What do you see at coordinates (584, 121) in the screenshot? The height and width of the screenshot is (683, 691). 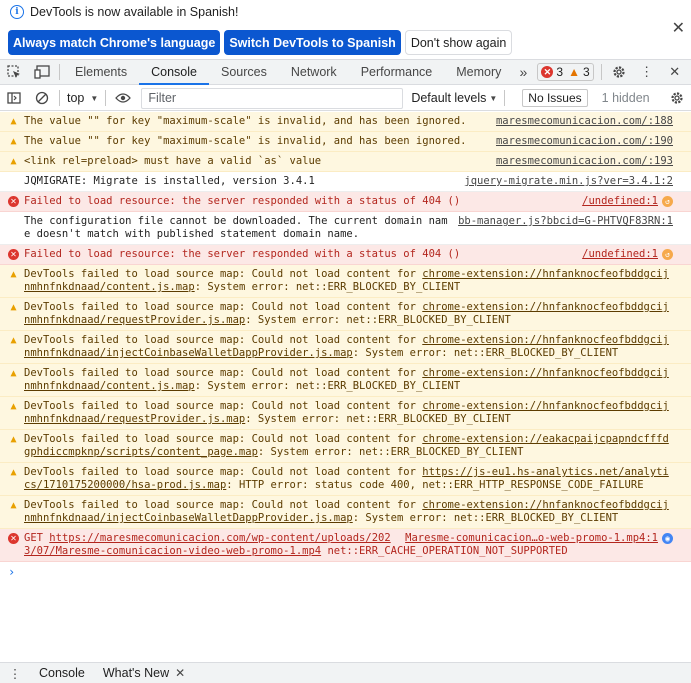 I see `message-source-link: maresmecomunicacion.com/:188` at bounding box center [584, 121].